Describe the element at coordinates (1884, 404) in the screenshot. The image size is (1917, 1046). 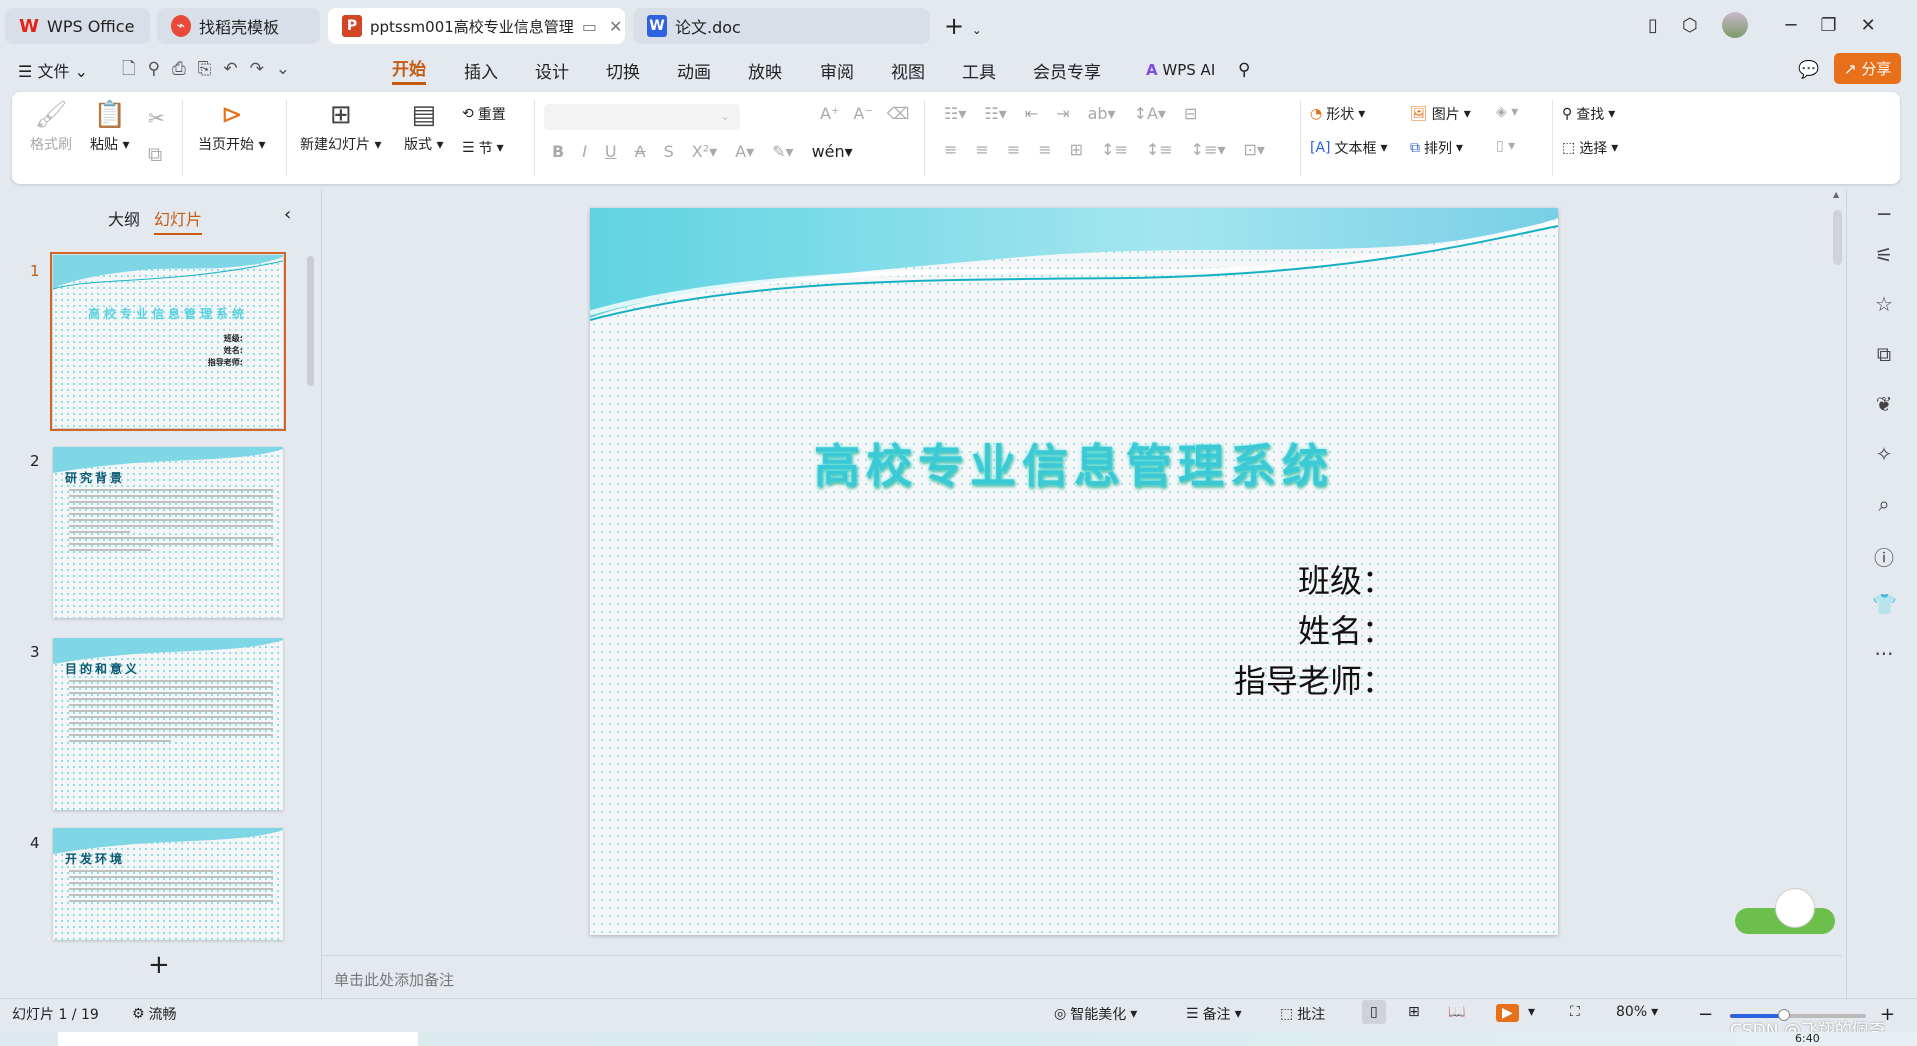
I see `background-icon: ❦` at that location.